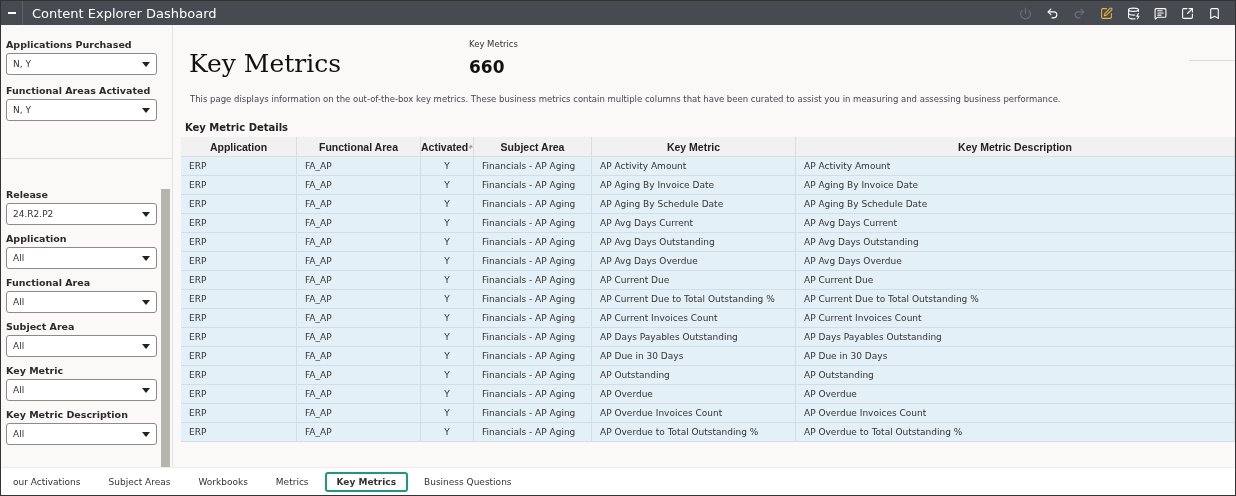  What do you see at coordinates (533, 147) in the screenshot?
I see `column-header: Subject Area` at bounding box center [533, 147].